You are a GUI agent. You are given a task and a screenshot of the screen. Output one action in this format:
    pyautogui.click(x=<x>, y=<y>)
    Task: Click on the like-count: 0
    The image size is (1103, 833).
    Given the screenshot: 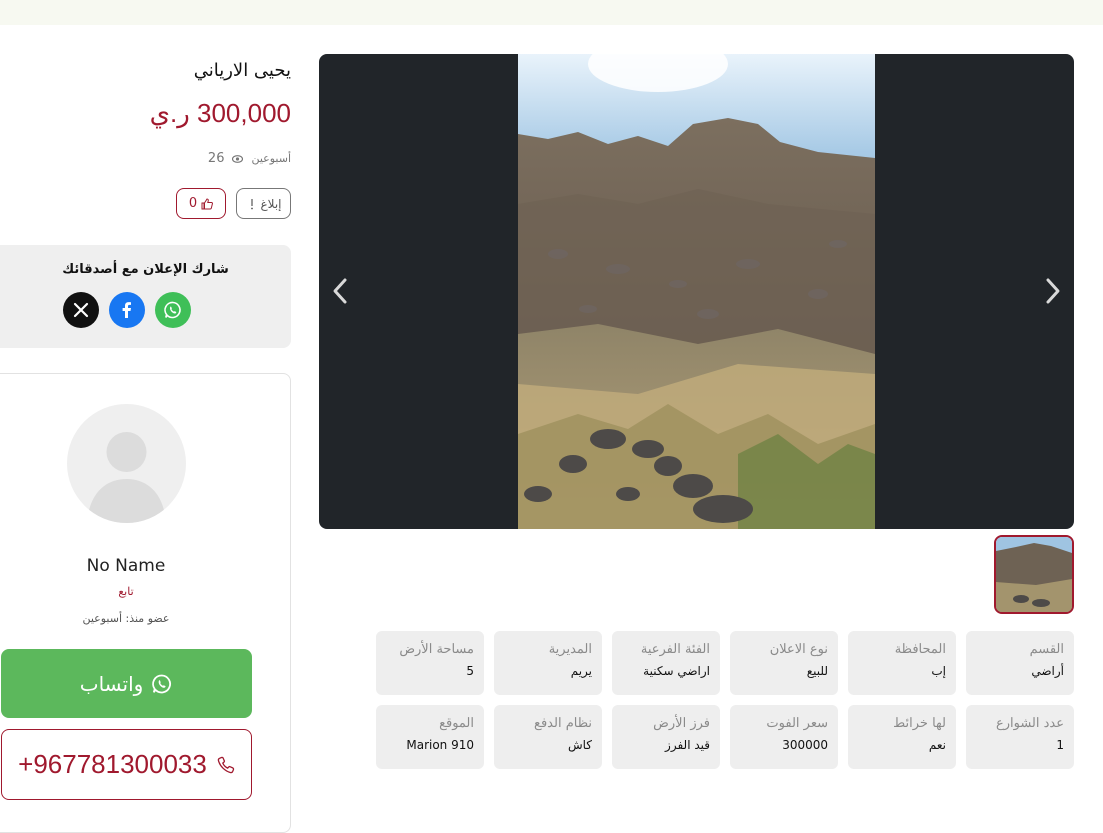 What is the action you would take?
    pyautogui.click(x=193, y=203)
    